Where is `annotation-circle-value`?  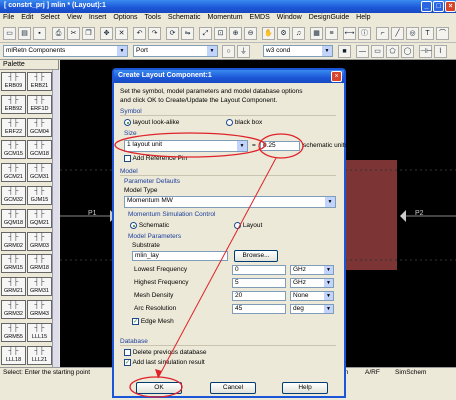
annotation-circle-value is located at coordinates (281, 146).